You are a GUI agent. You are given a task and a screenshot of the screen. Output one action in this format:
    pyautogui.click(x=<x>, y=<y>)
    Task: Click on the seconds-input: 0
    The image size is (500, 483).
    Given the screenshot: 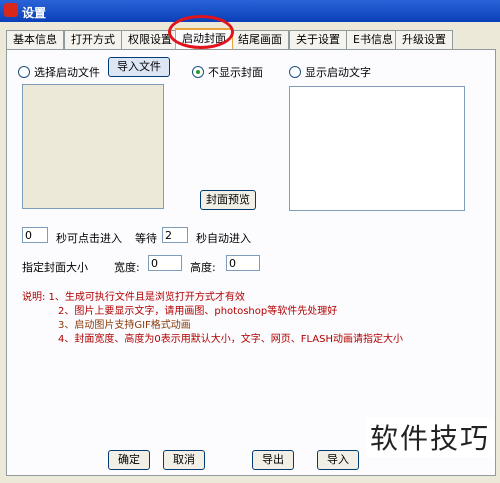 What is the action you would take?
    pyautogui.click(x=35, y=235)
    